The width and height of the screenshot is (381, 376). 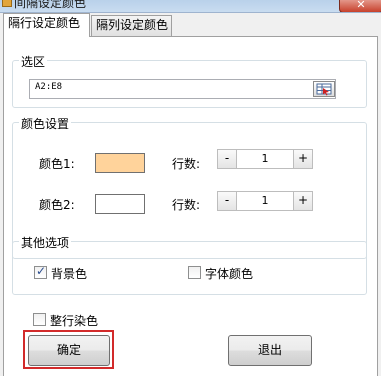 What do you see at coordinates (45, 123) in the screenshot?
I see `color-settings-legend: 颜色设置` at bounding box center [45, 123].